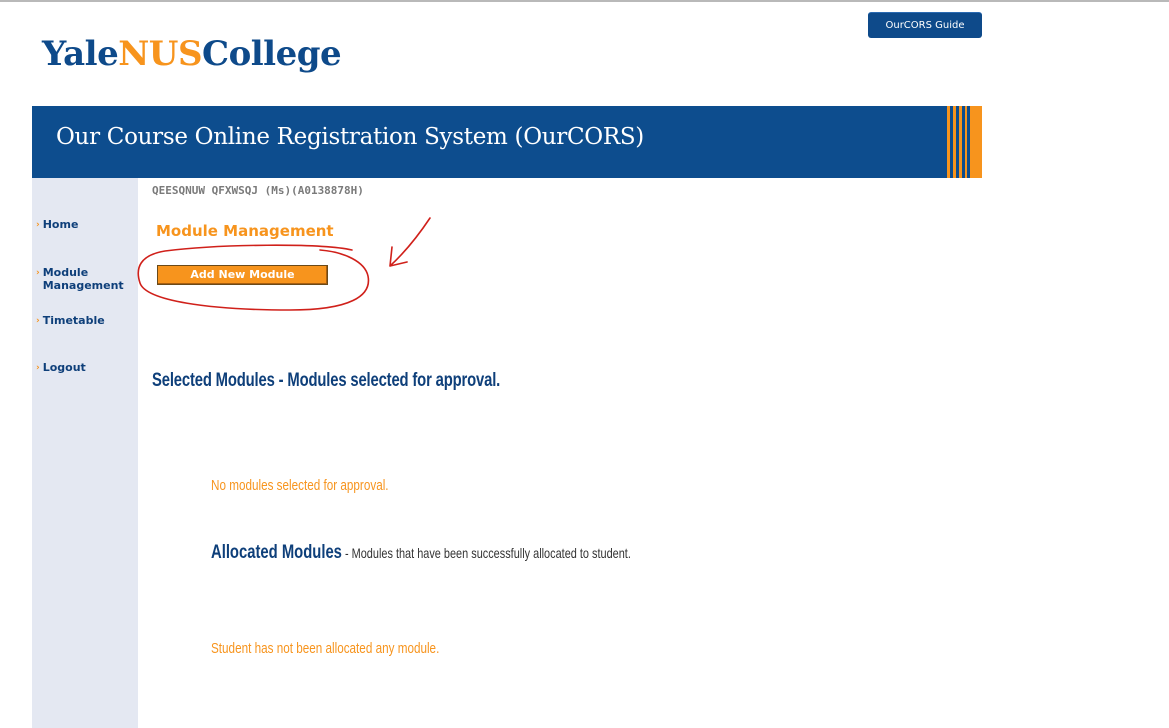 The height and width of the screenshot is (728, 1169). I want to click on logo-part-yale: Yale, so click(80, 54).